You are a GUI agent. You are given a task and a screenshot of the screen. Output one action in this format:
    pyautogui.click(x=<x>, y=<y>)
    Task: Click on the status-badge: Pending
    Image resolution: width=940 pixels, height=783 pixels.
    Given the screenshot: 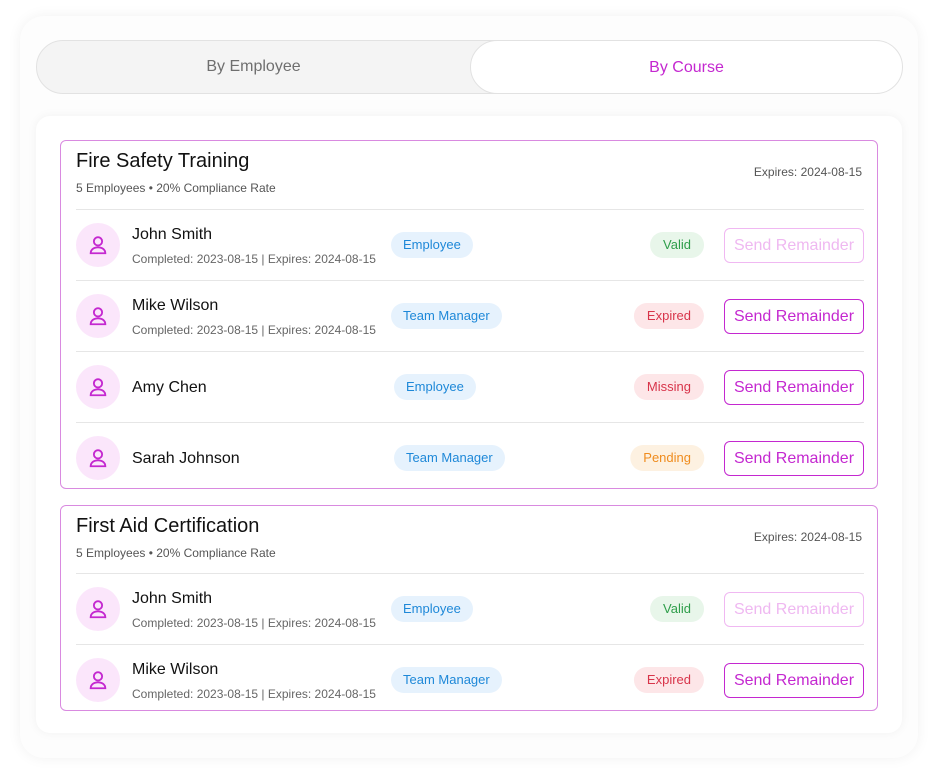 What is the action you would take?
    pyautogui.click(x=667, y=458)
    